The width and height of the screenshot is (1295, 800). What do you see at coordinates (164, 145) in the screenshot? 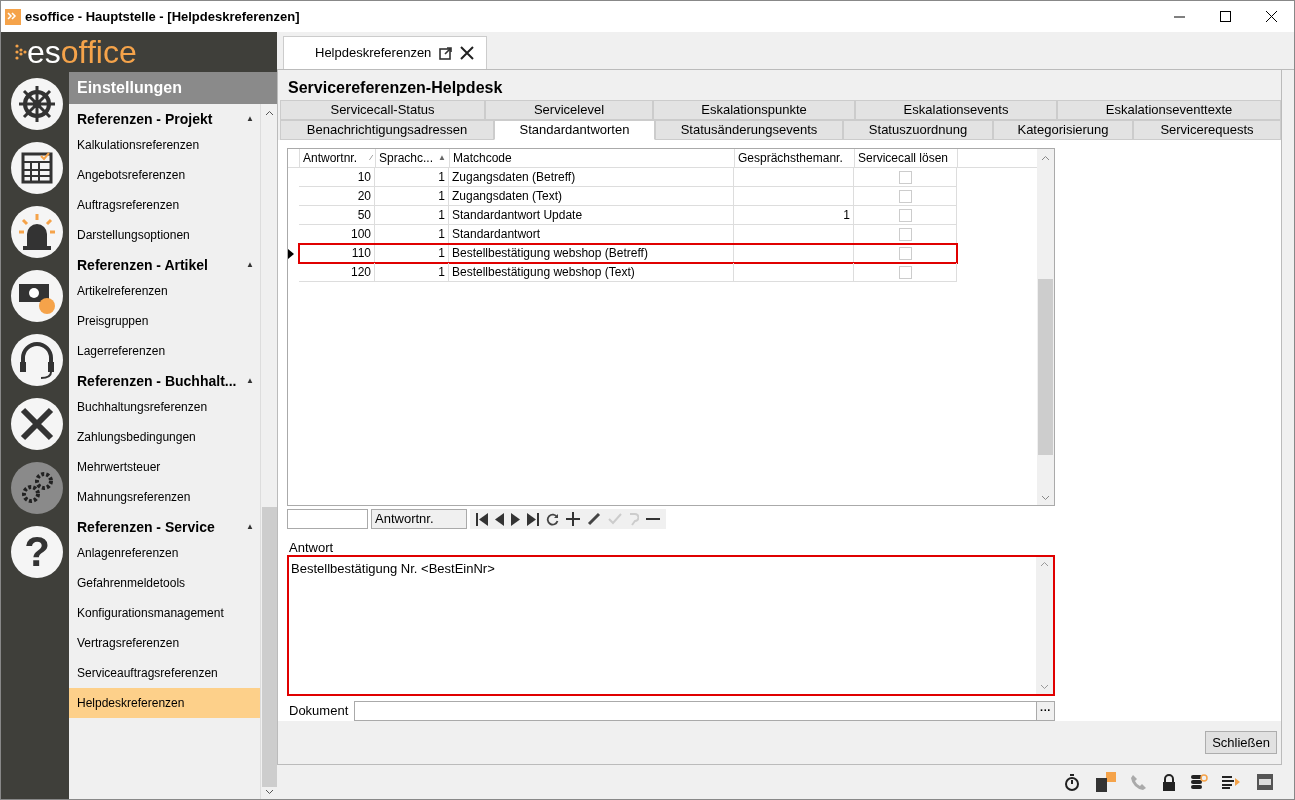
I see `nav-item: Kalkulationsreferenzen` at bounding box center [164, 145].